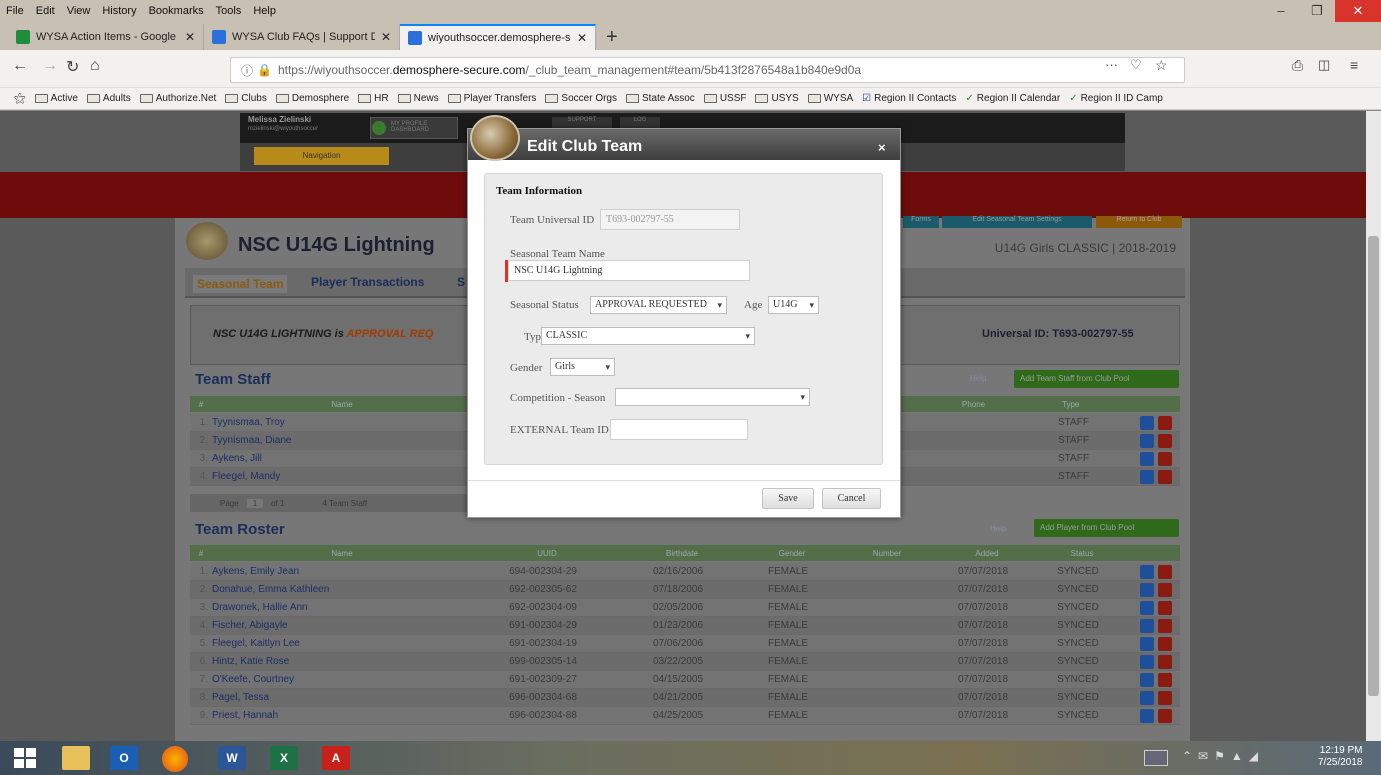 Image resolution: width=1381 pixels, height=775 pixels. I want to click on edit-seasonal-settings-button: Edit Seasonal Team Settings, so click(1017, 222).